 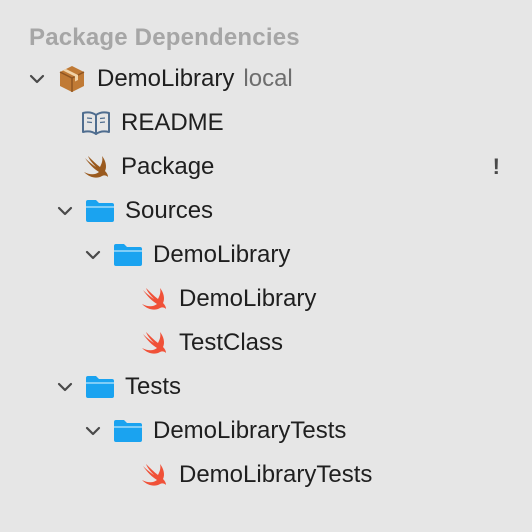 What do you see at coordinates (266, 211) in the screenshot?
I see `tree-row-sources-folder: Sources` at bounding box center [266, 211].